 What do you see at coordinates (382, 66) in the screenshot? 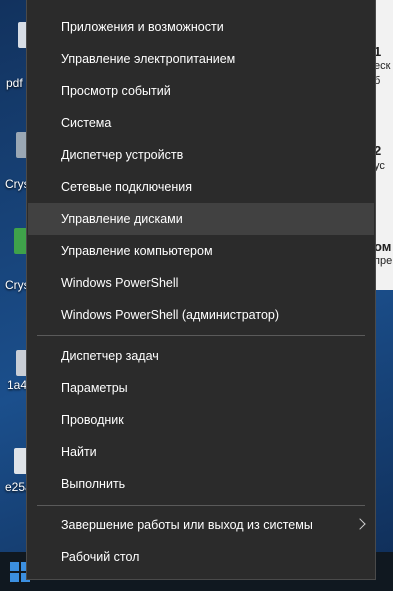
I see `background-window-text: еск` at bounding box center [382, 66].